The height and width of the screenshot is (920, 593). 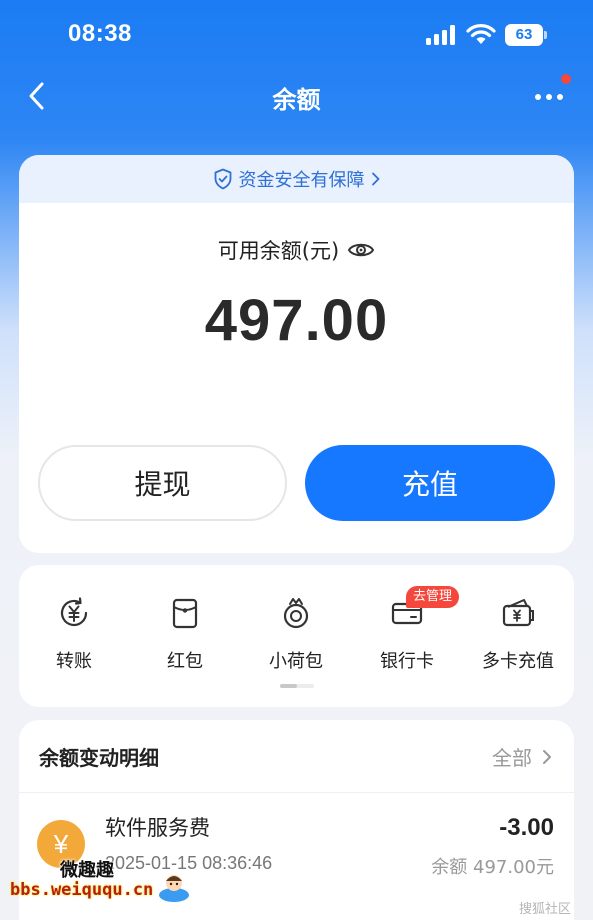 I want to click on transaction-amount: -3.00, so click(x=526, y=827).